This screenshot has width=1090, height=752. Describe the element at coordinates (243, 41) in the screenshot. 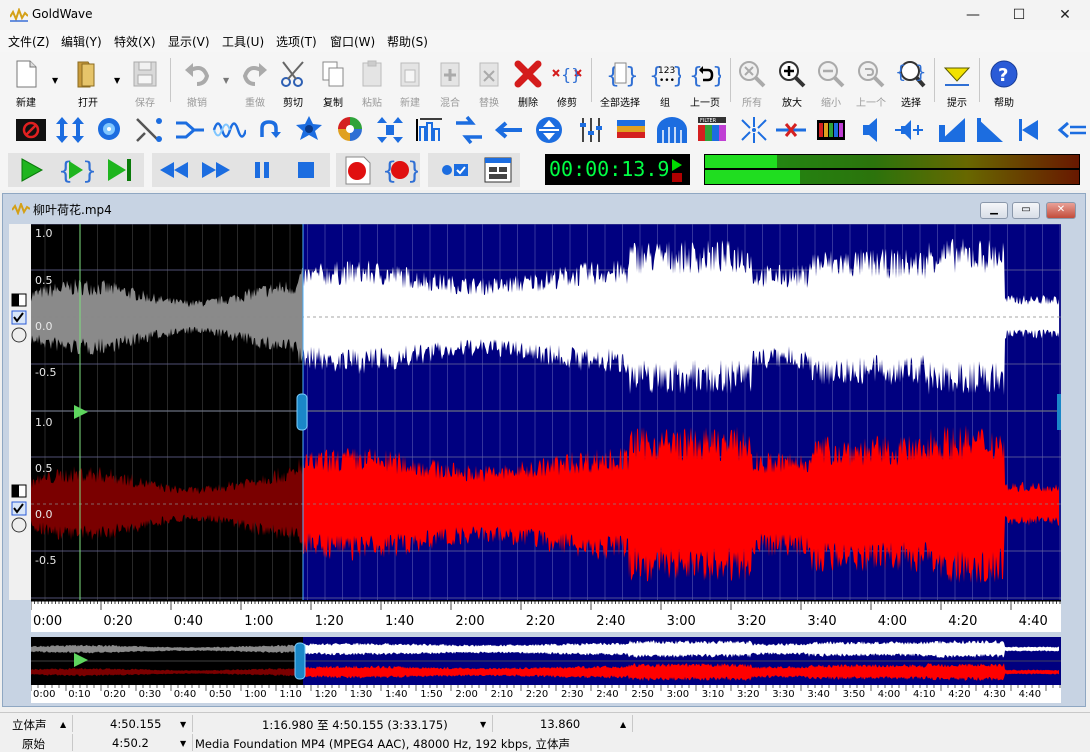

I see `menu-tools: 工具(U)` at that location.